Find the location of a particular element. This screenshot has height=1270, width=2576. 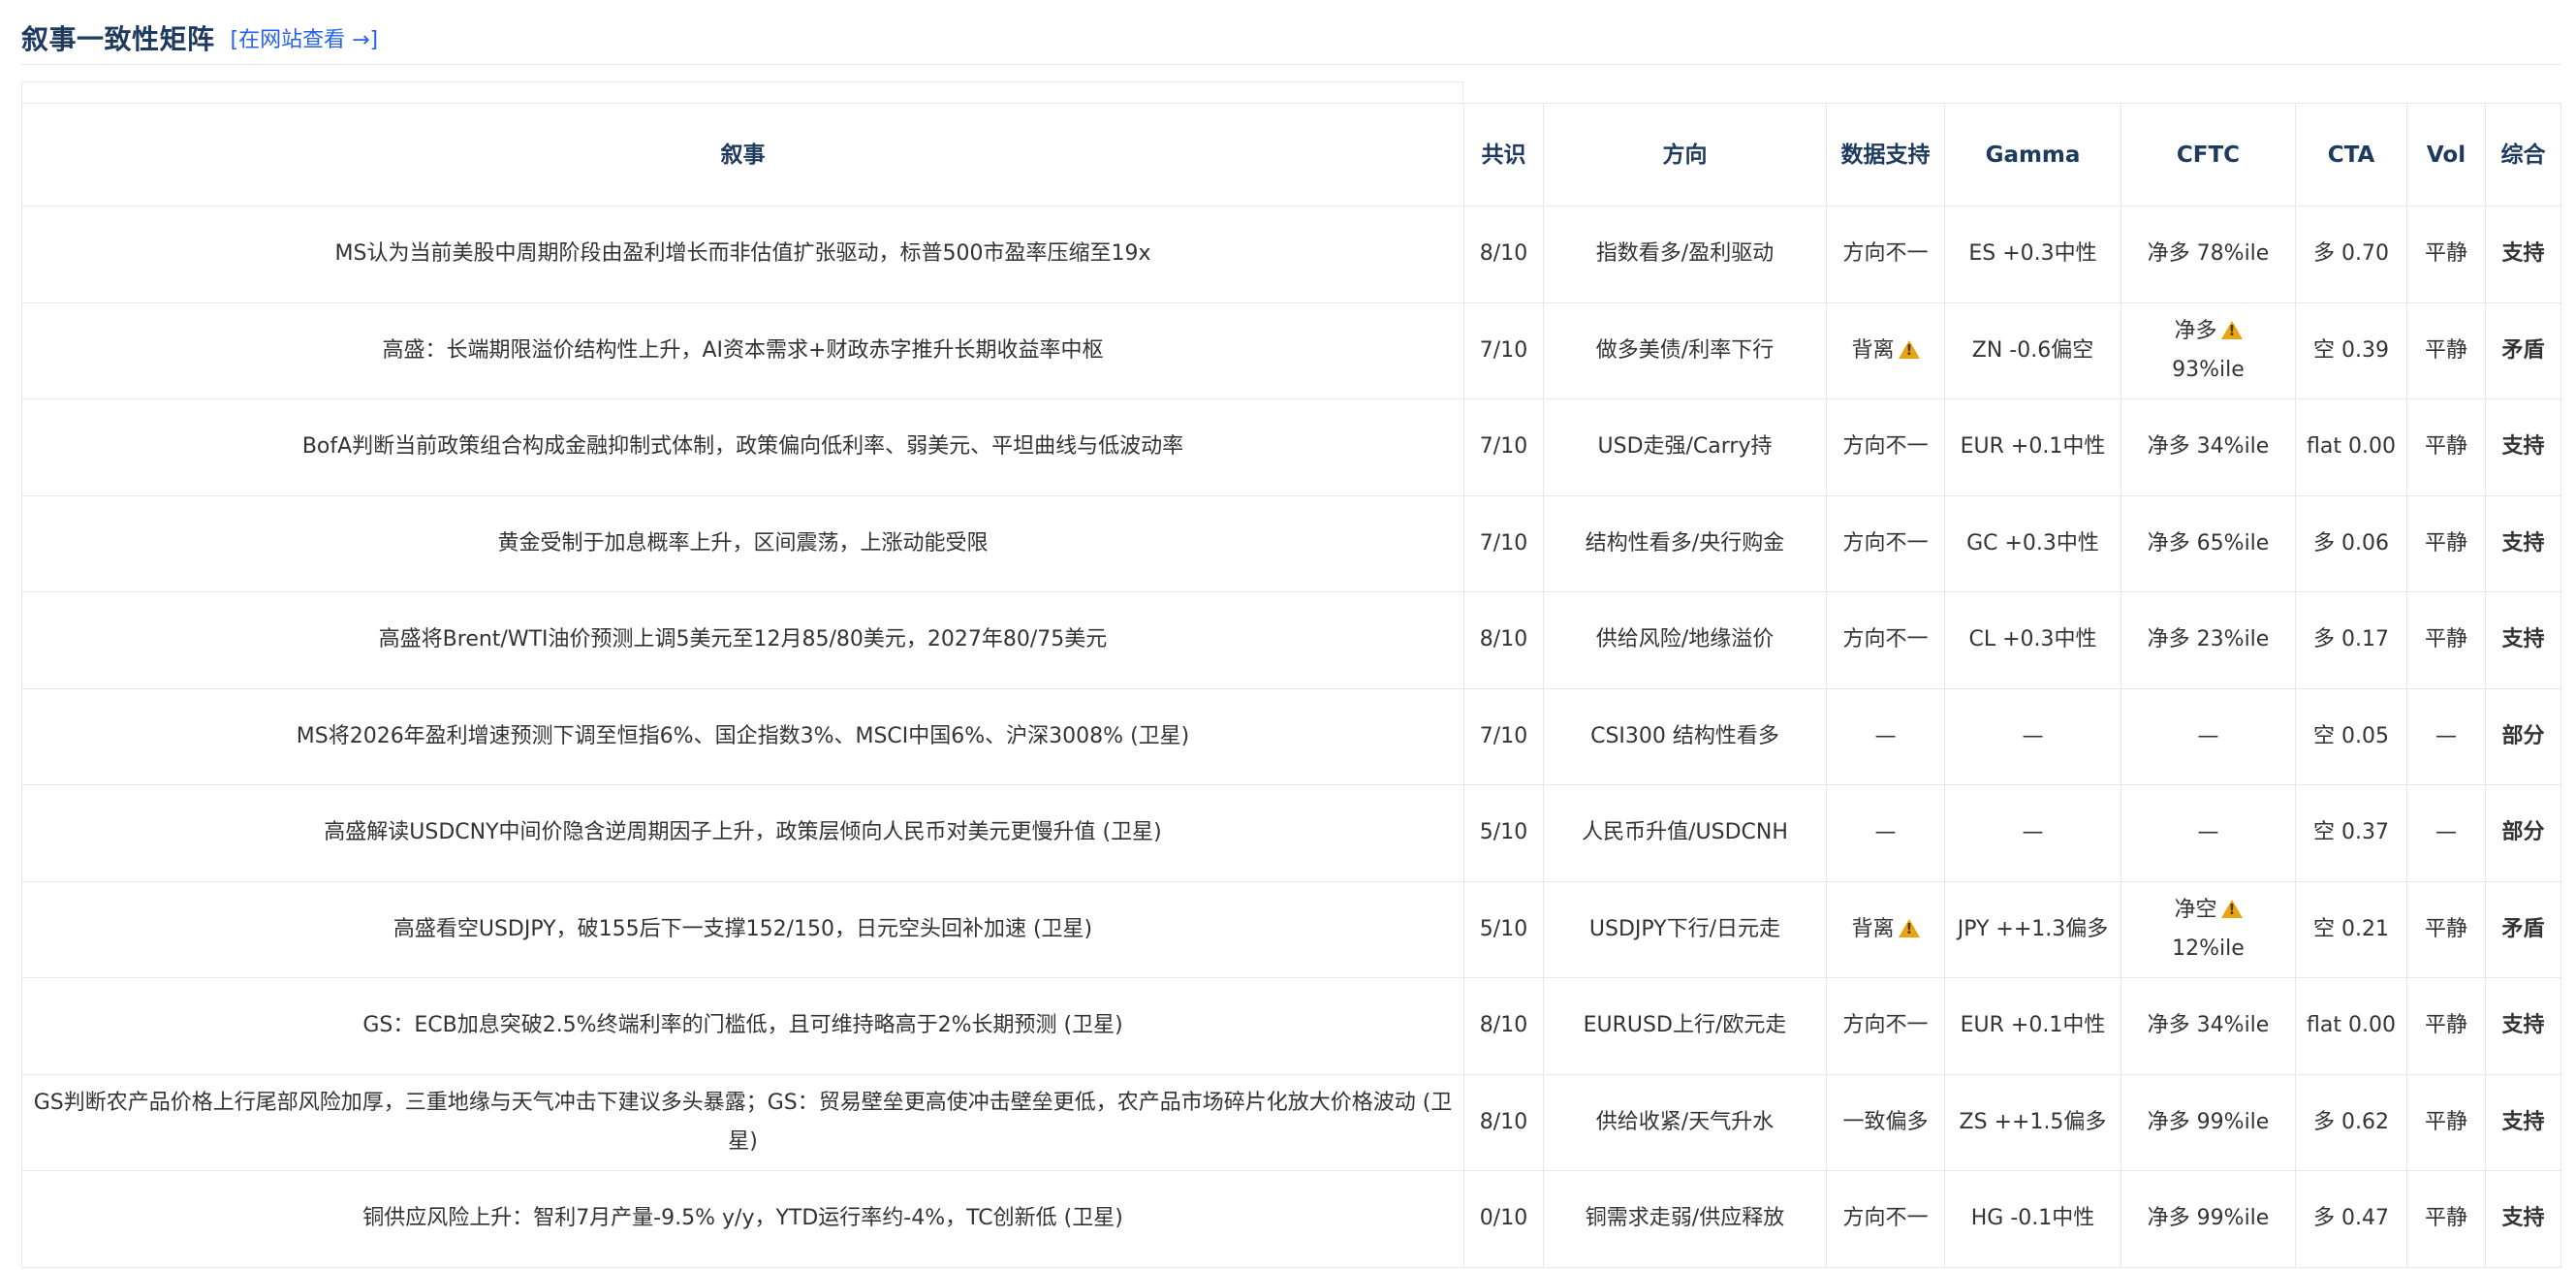

cftc-cell-text: 净多 34%ile is located at coordinates (2208, 1025).